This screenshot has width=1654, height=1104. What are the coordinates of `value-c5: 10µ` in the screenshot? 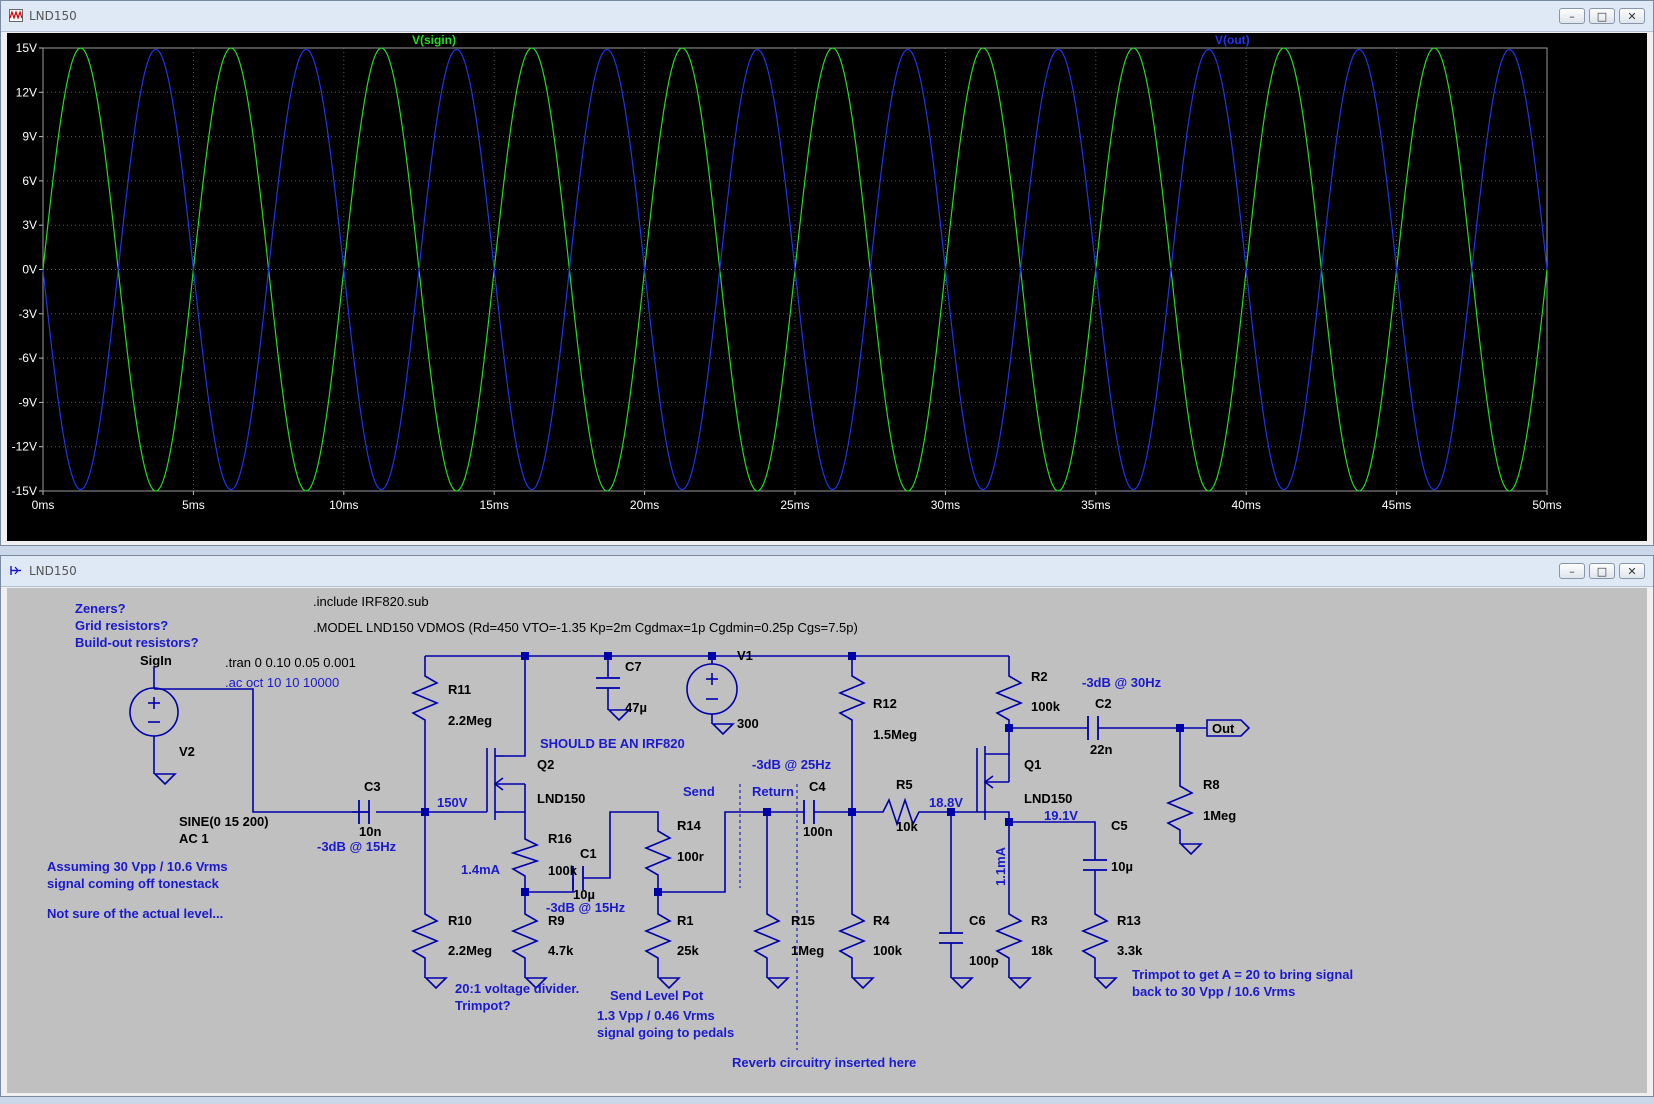 It's located at (1122, 866).